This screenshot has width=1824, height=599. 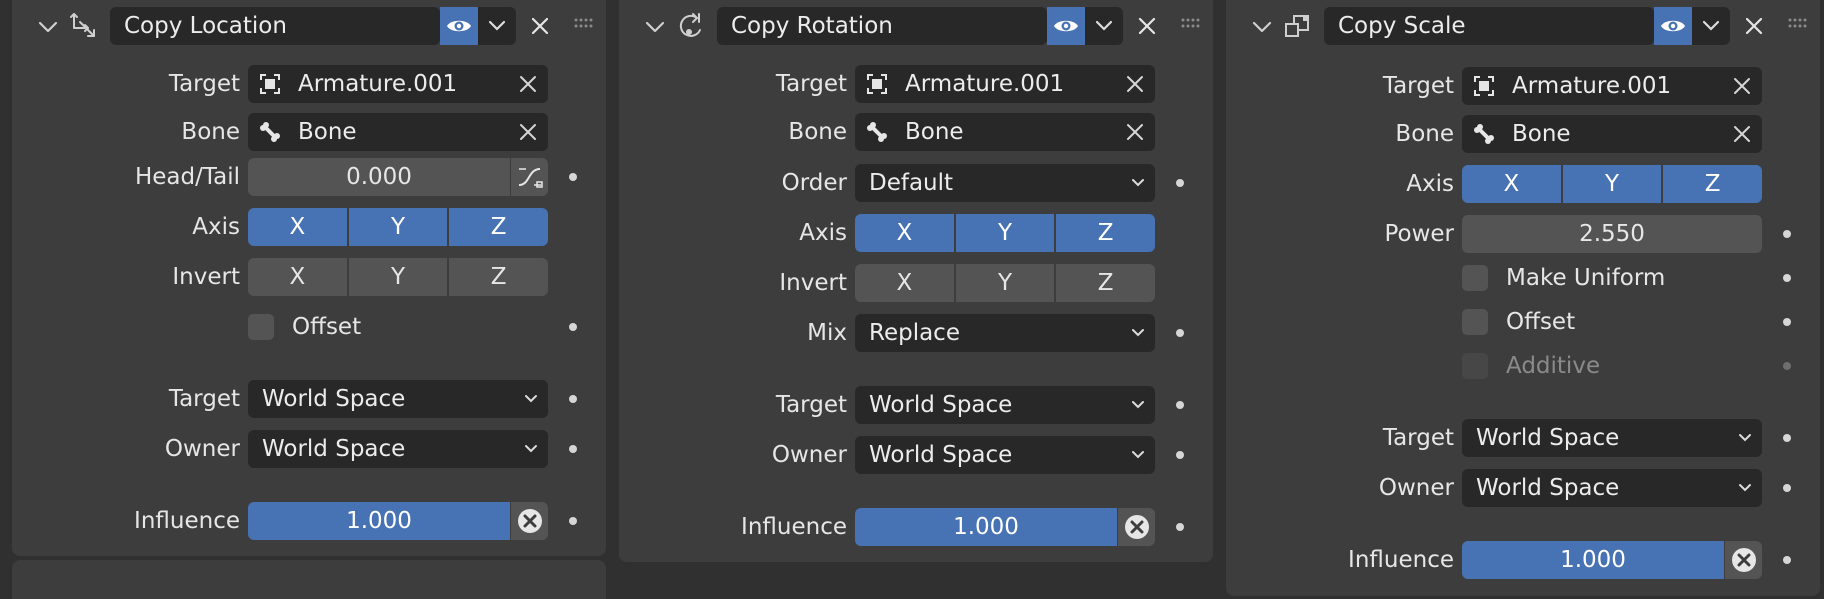 I want to click on head-tail-field: 0.000, so click(x=379, y=177).